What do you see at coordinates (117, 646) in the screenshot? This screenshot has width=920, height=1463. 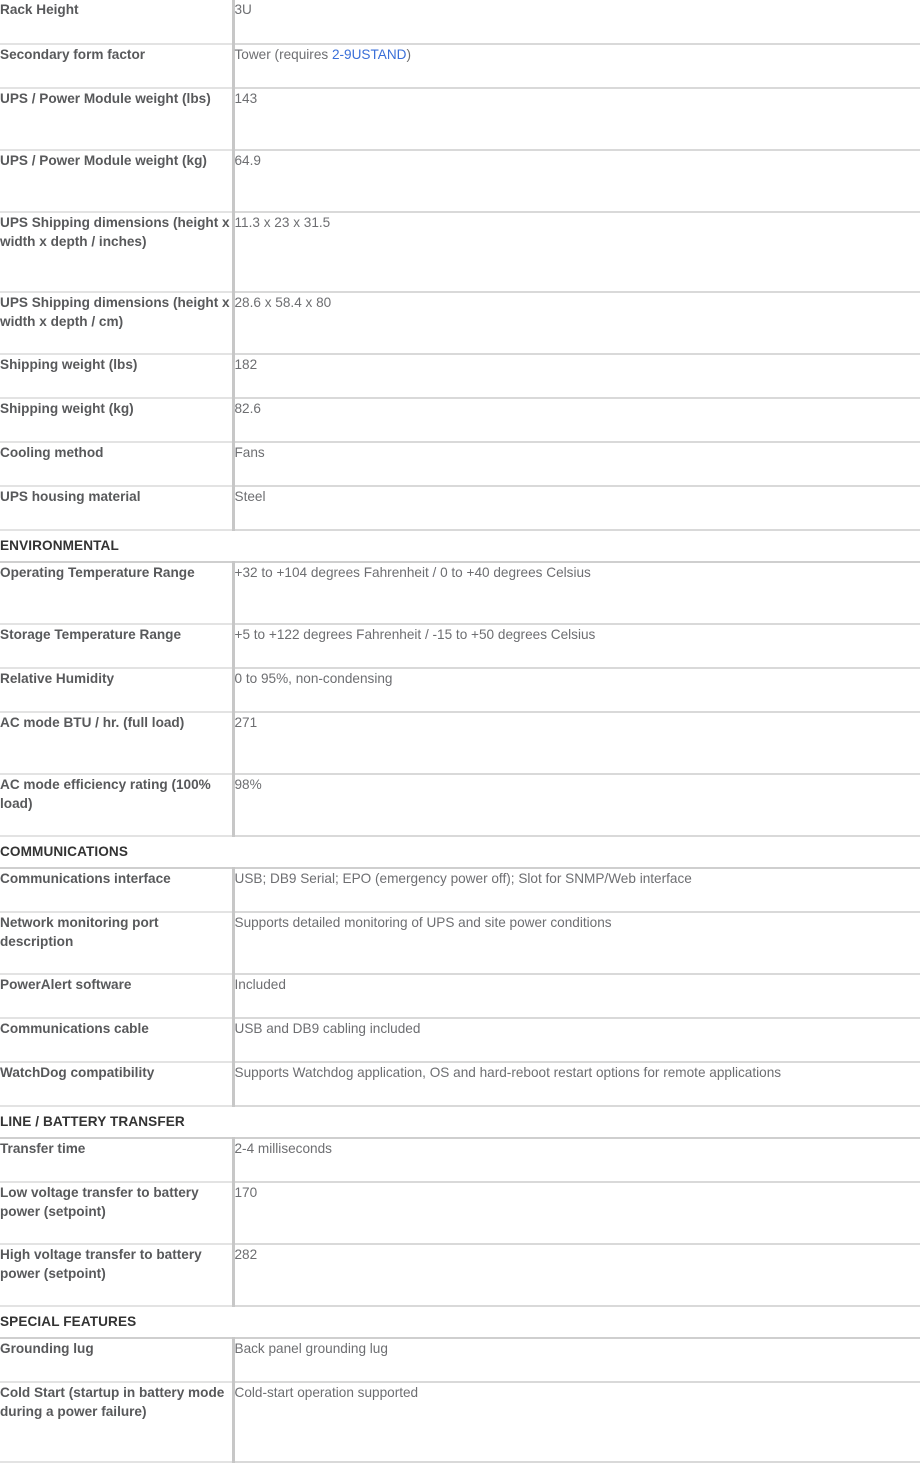 I see `spec-label: Storage Temperature Range` at bounding box center [117, 646].